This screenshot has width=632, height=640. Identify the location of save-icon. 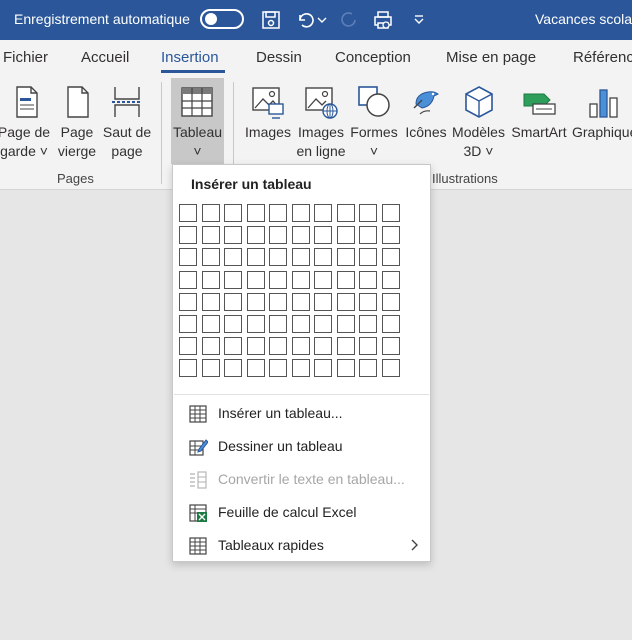
(271, 20).